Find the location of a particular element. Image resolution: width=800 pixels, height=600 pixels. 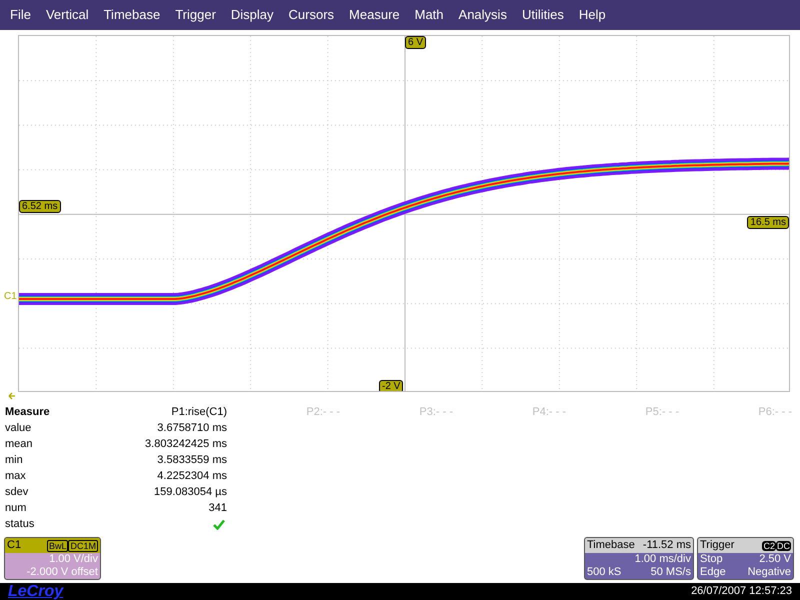

timebase-delay: -11.52 ms is located at coordinates (666, 545).